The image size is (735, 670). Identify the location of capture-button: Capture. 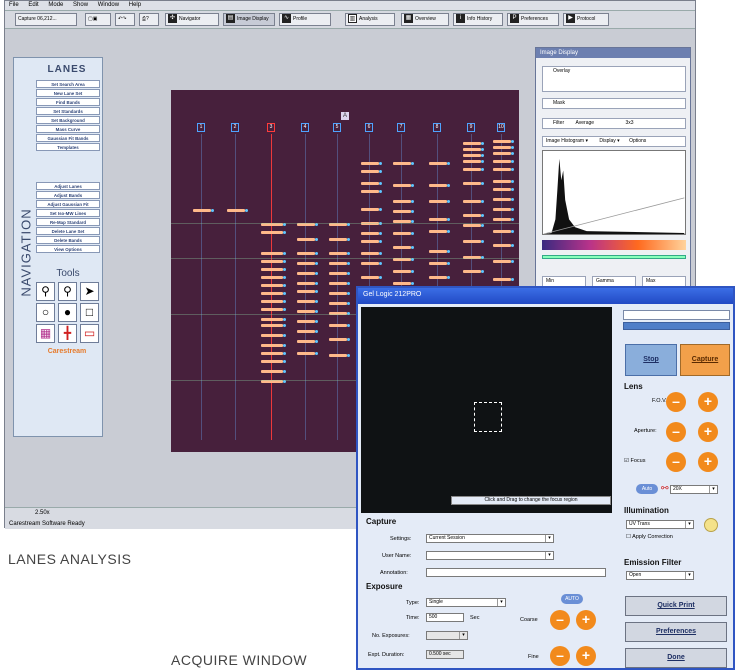
(705, 360).